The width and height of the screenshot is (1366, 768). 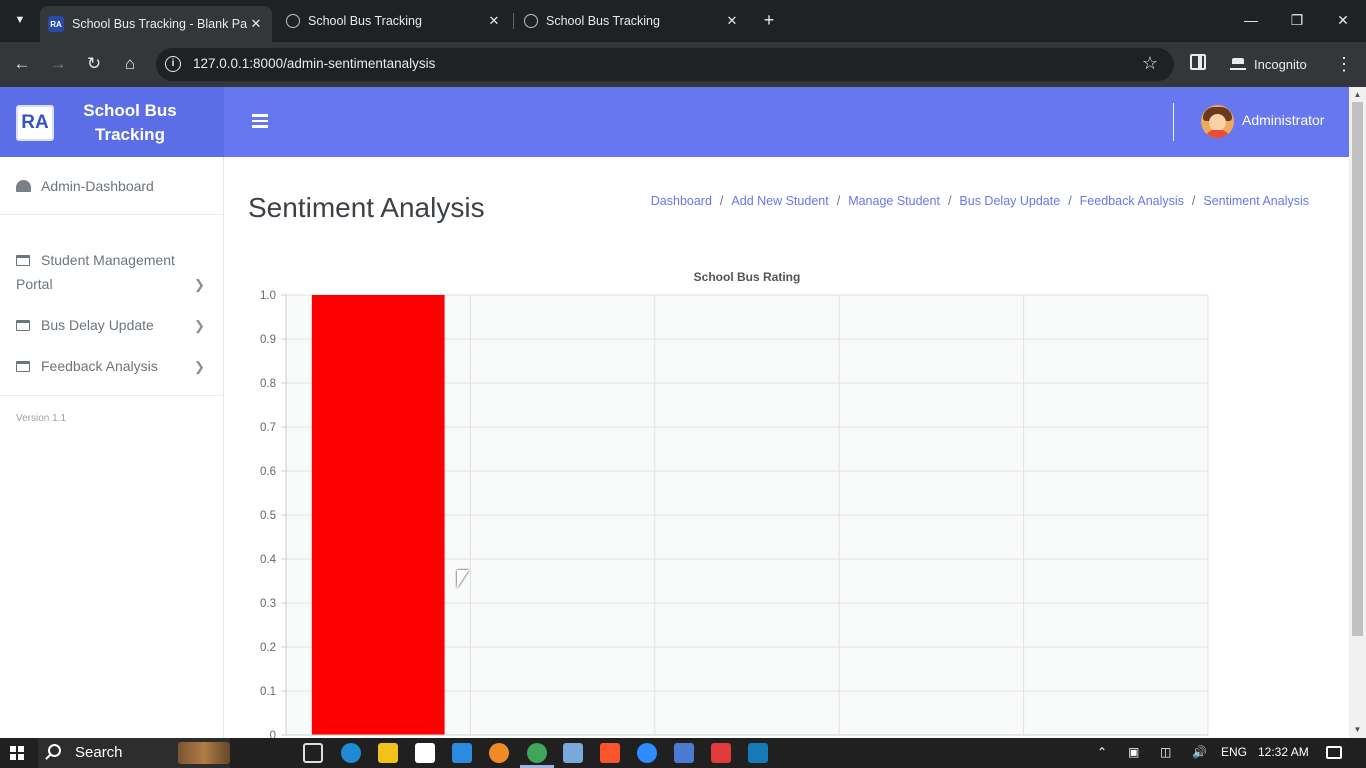 I want to click on bookmark-star-icon: ☆, so click(x=1150, y=63).